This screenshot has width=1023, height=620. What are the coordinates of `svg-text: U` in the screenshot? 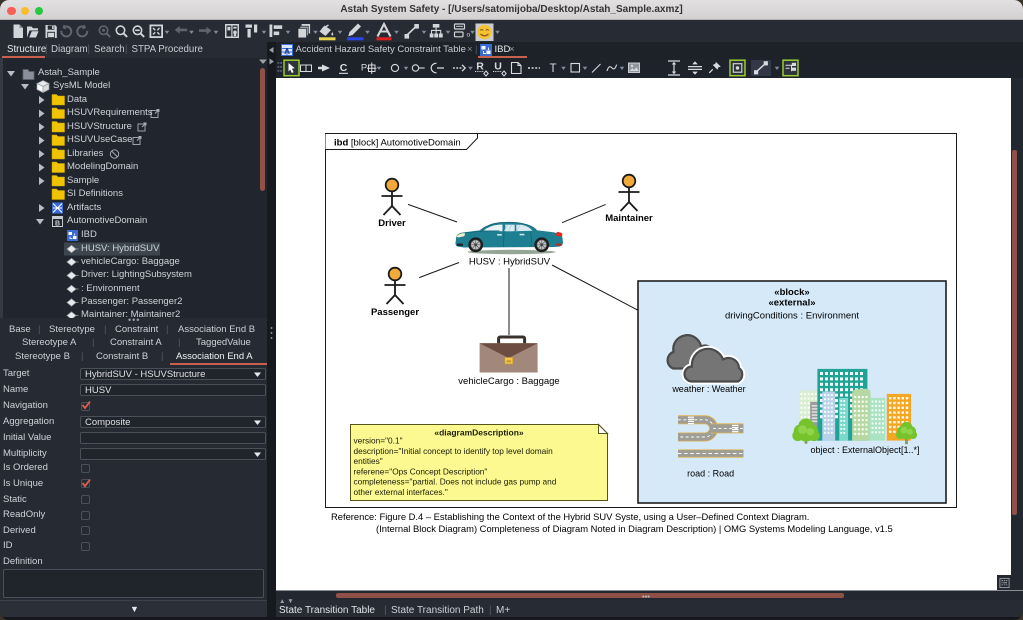 It's located at (498, 67).